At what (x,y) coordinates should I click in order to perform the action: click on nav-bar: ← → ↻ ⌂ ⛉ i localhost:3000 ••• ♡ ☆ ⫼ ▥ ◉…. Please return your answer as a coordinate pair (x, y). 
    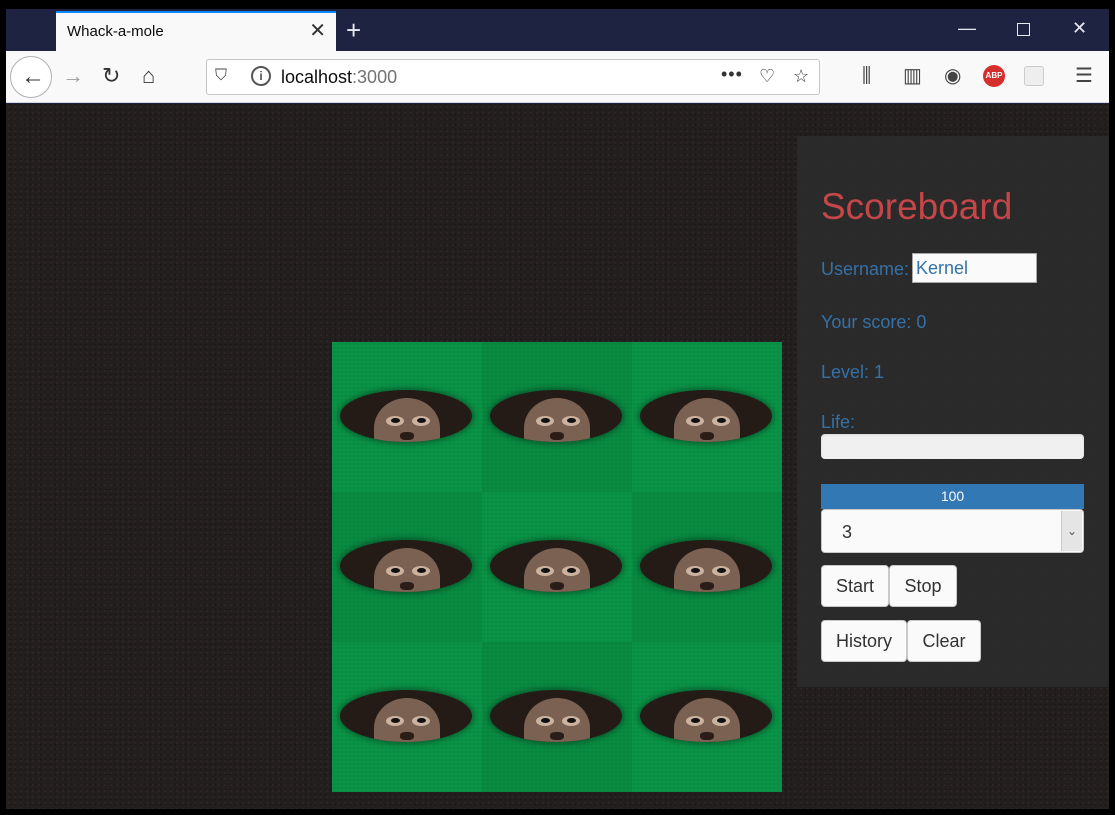
    Looking at the image, I should click on (557, 77).